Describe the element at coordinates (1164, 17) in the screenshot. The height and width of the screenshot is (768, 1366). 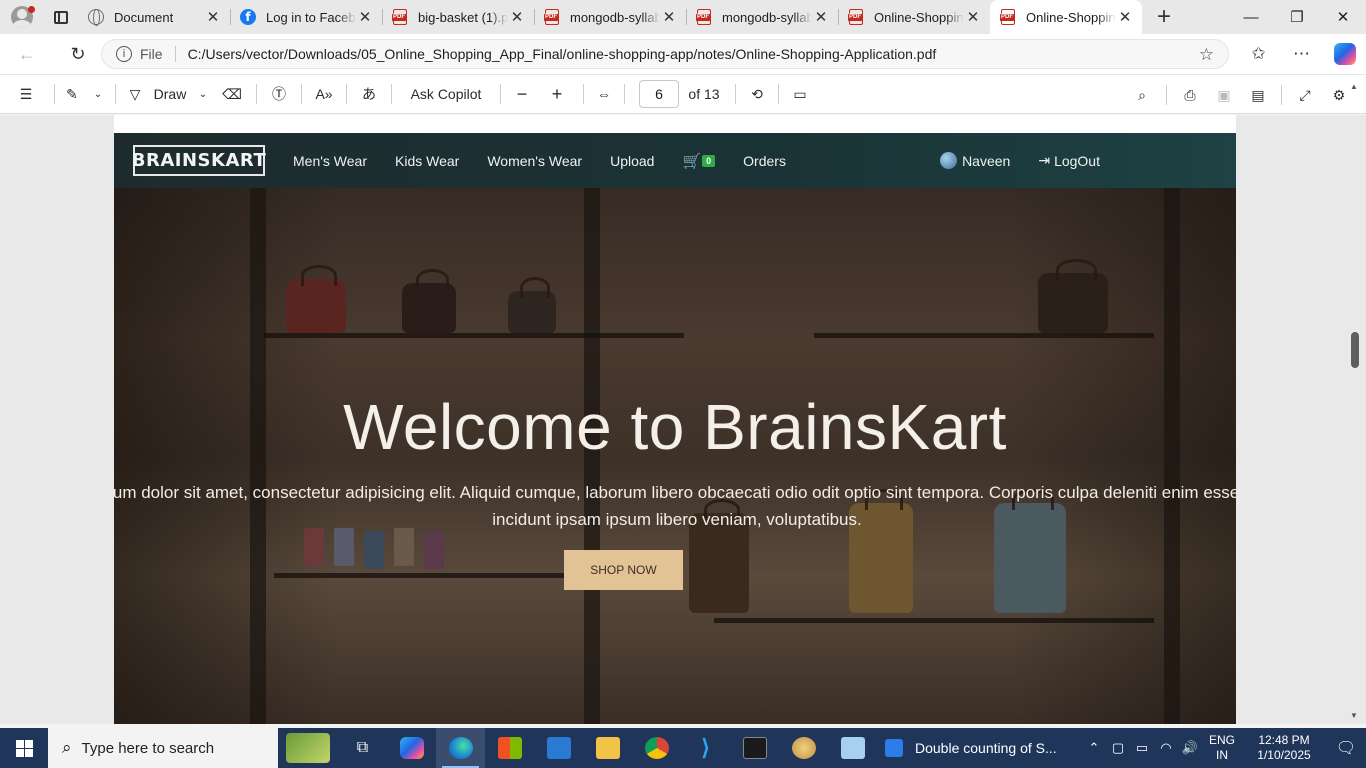
I see `new-tab-button: +` at that location.